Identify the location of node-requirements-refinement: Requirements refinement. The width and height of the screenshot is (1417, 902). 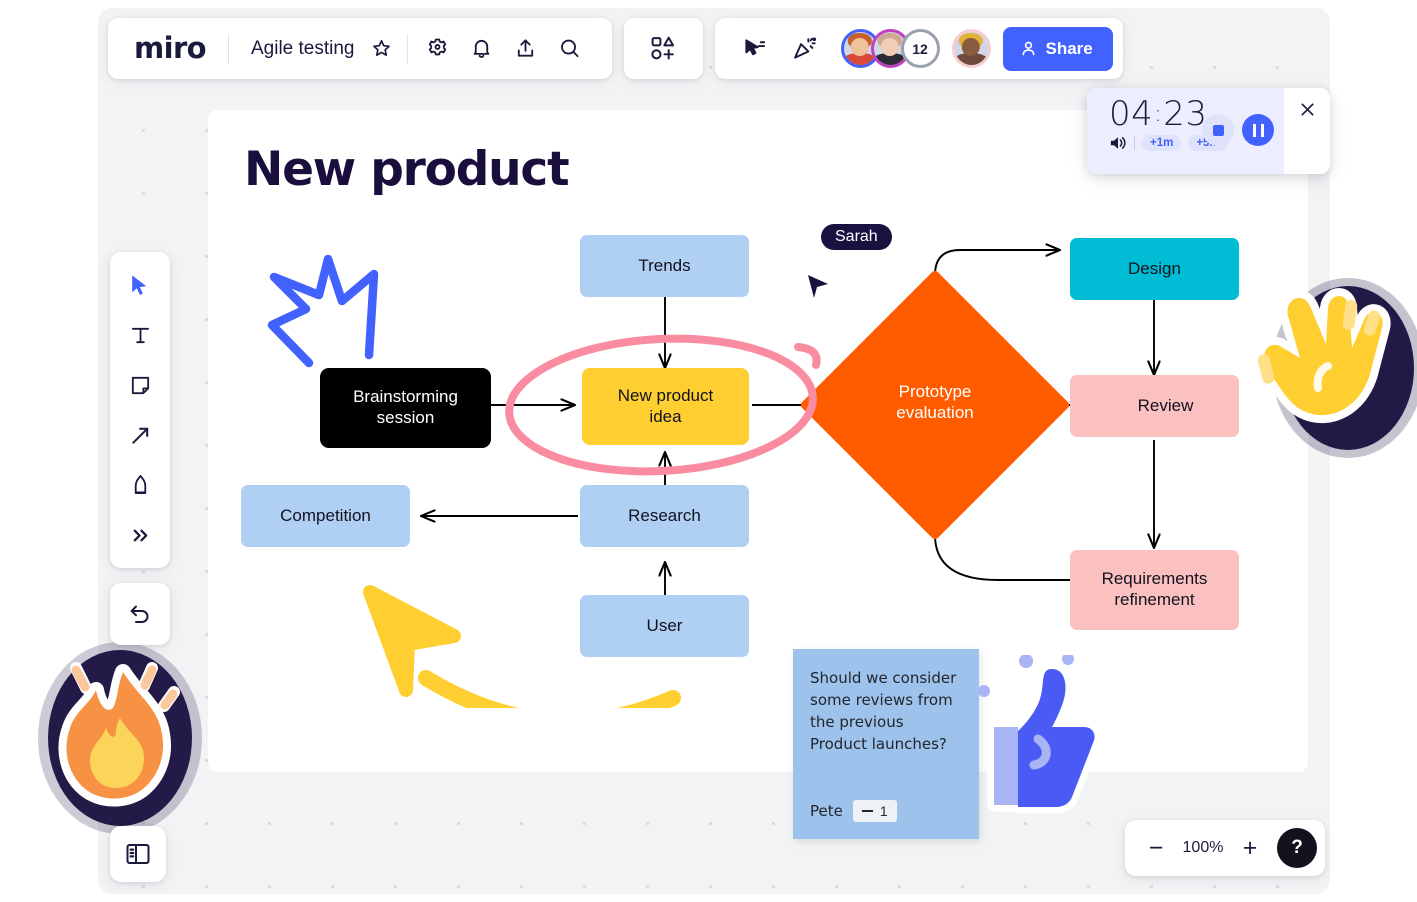
(1154, 590).